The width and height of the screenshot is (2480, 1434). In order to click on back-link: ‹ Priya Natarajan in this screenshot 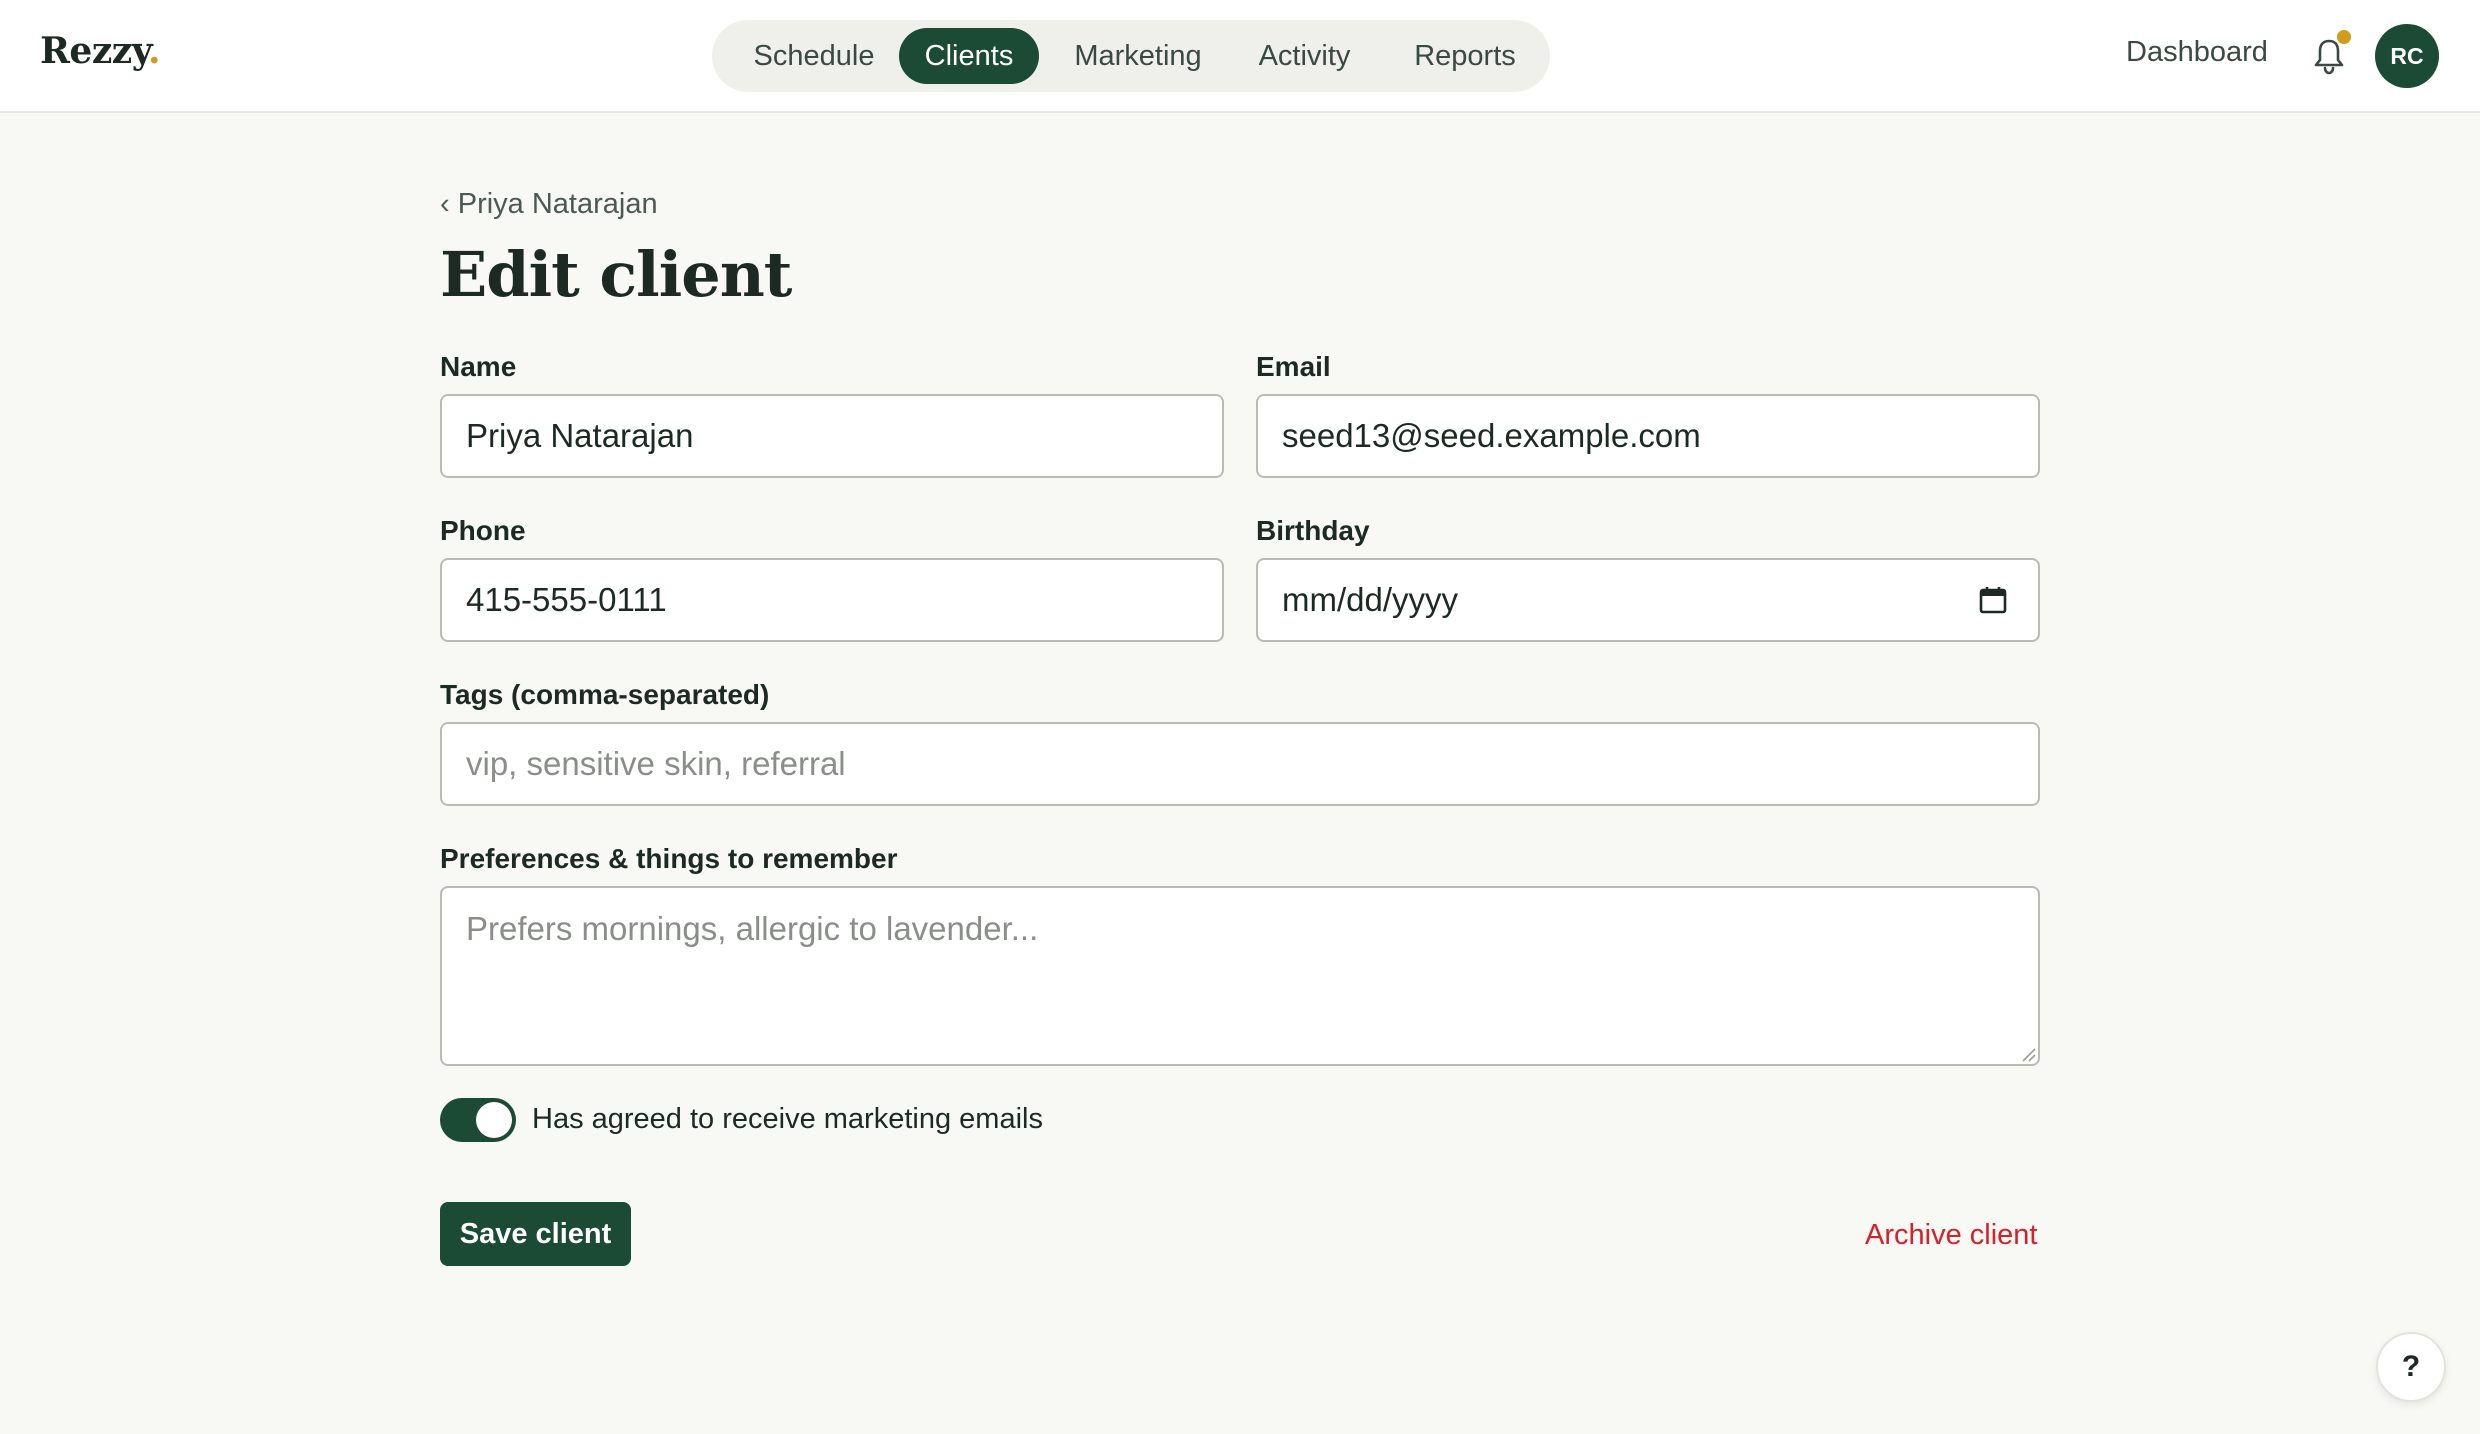, I will do `click(549, 204)`.